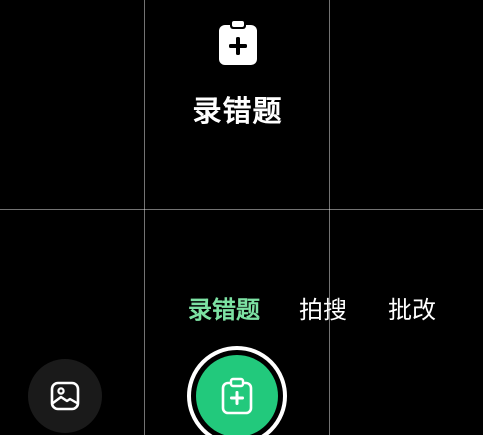 The width and height of the screenshot is (483, 435). I want to click on image-icon, so click(65, 396).